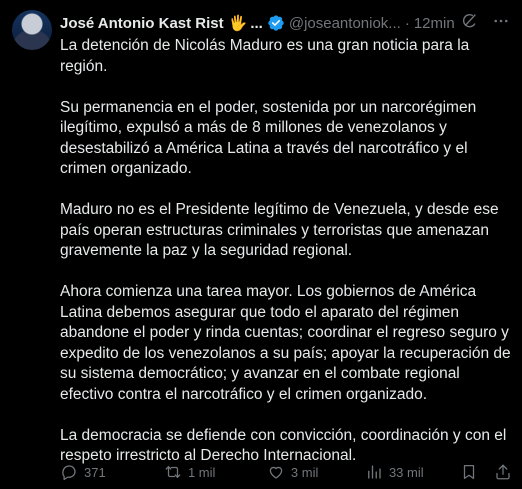 The width and height of the screenshot is (522, 489). I want to click on author-name: José Antonio Kast Rist, so click(142, 23).